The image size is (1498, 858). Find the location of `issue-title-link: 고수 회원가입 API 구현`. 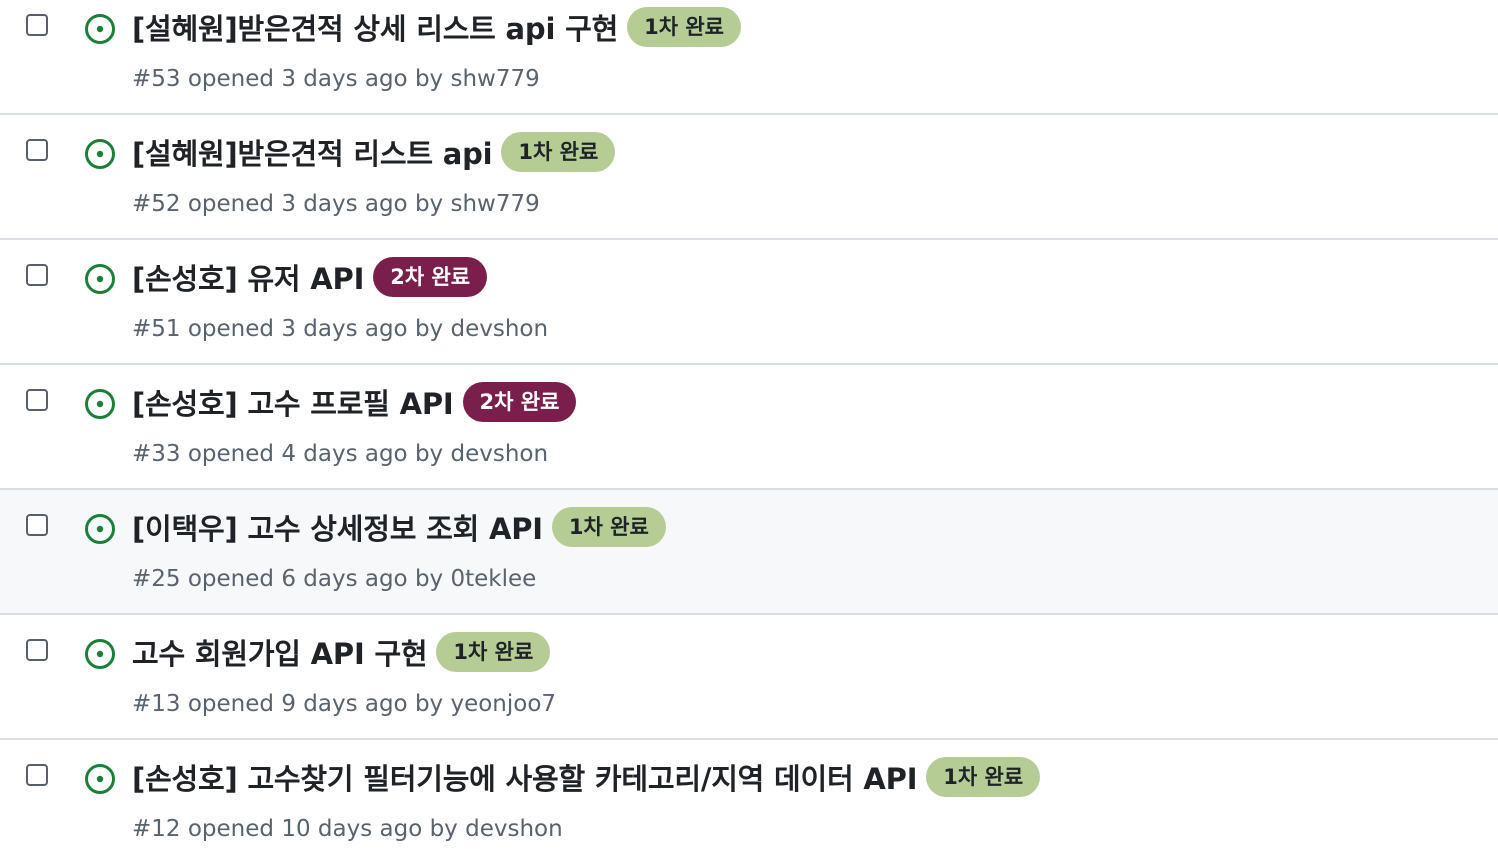

issue-title-link: 고수 회원가입 API 구현 is located at coordinates (280, 652).